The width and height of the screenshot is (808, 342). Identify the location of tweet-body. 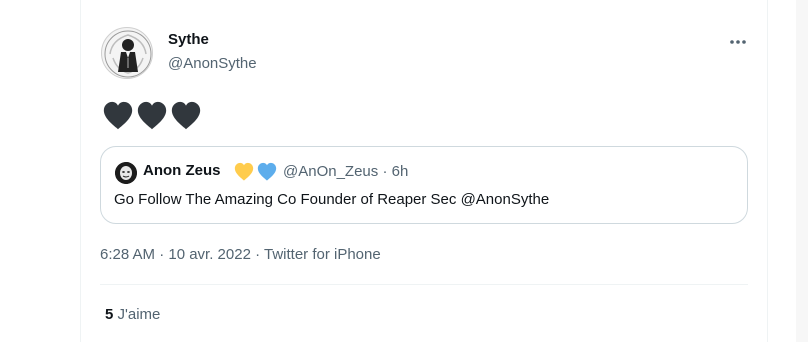
(152, 116).